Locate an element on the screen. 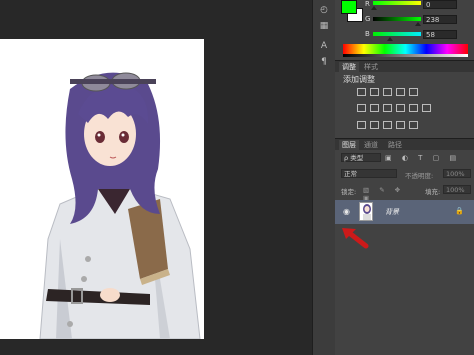 Image resolution: width=474 pixels, height=355 pixels. exposure-icon is located at coordinates (400, 92).